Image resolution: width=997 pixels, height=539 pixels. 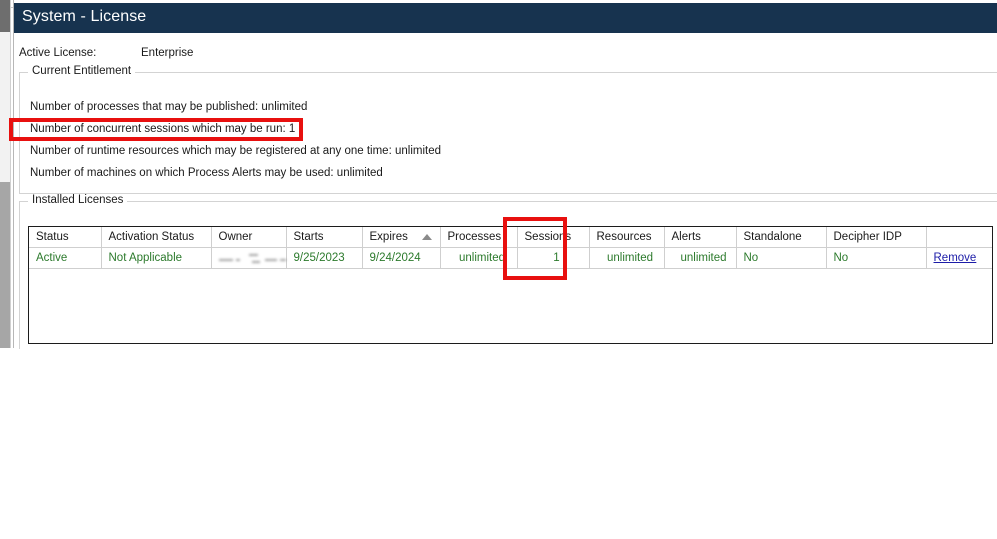 What do you see at coordinates (255, 258) in the screenshot?
I see `redacted-owner-value` at bounding box center [255, 258].